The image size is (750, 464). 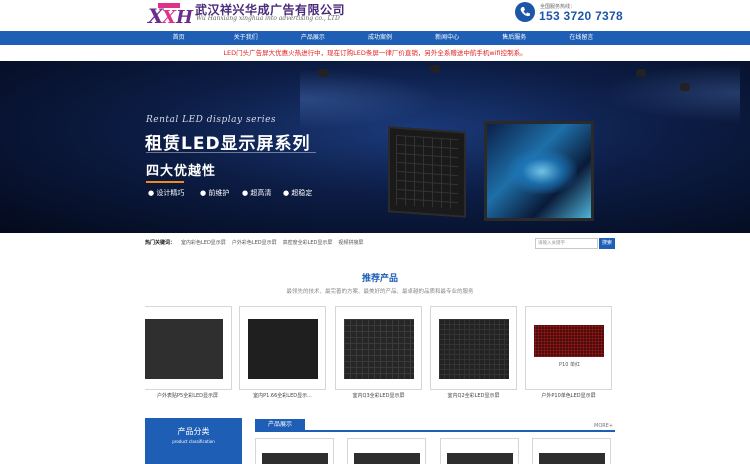 I want to click on section-title: 推荐产品, so click(x=379, y=279).